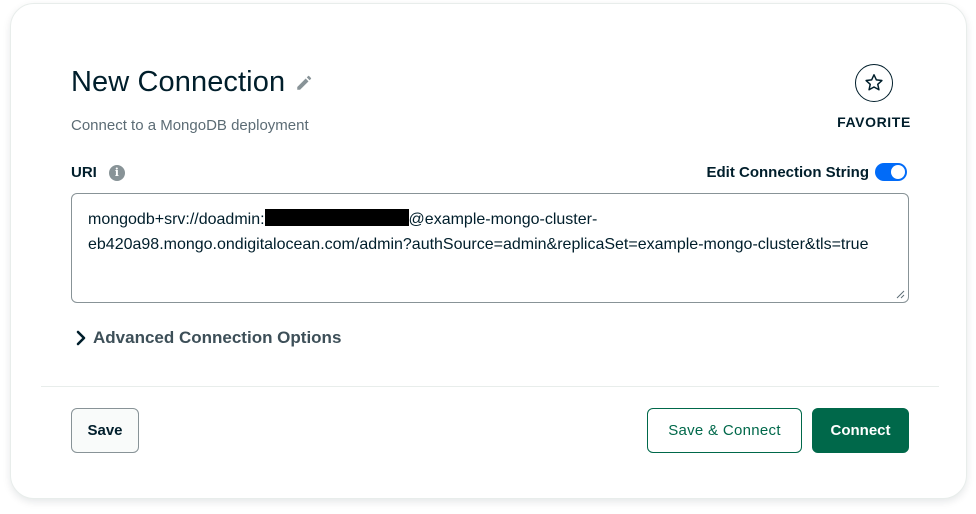 The width and height of the screenshot is (976, 514). I want to click on star-icon, so click(874, 83).